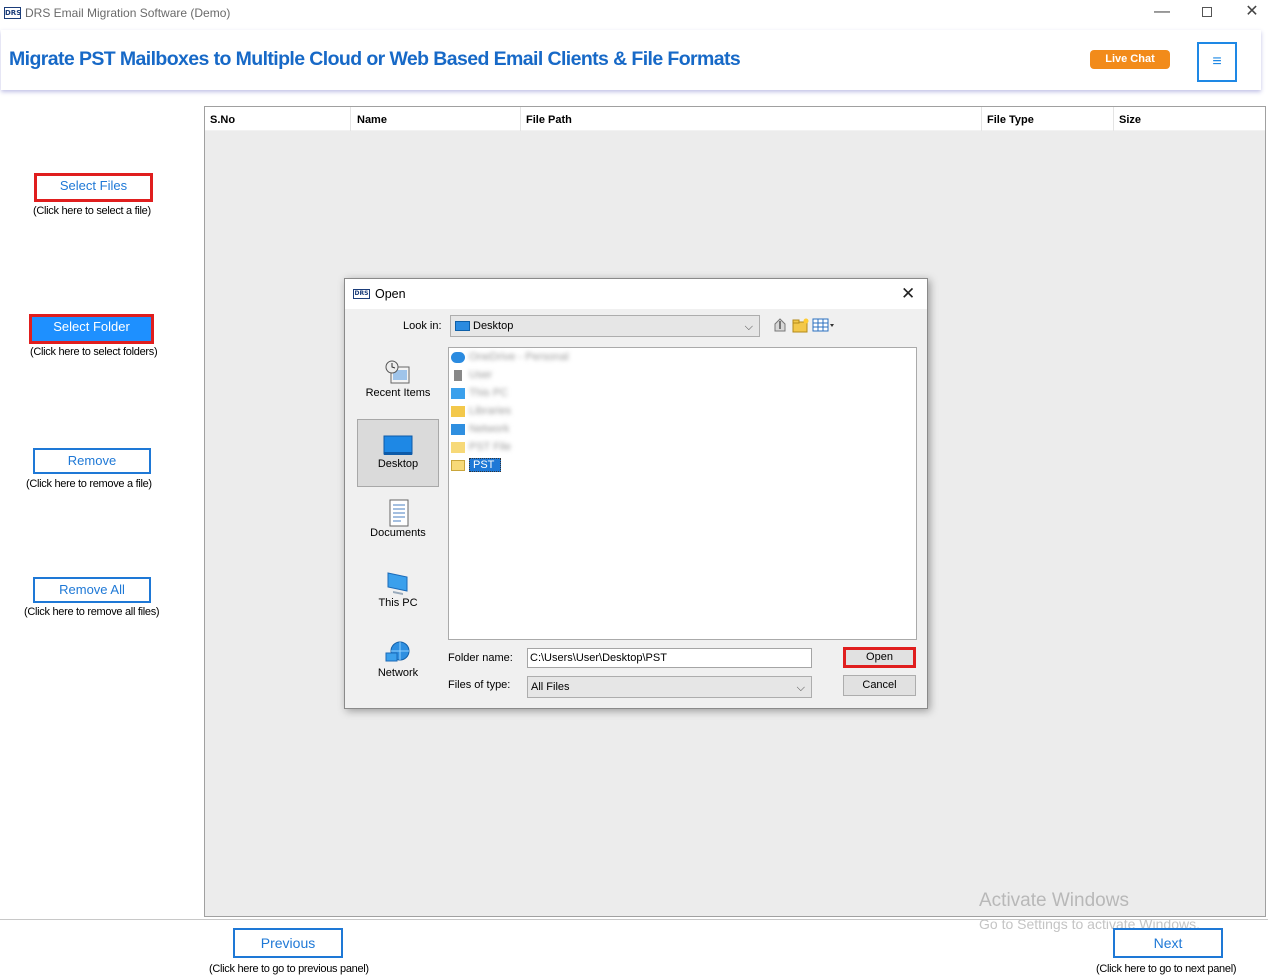 This screenshot has height=978, width=1268. I want to click on column-name: Name, so click(436, 119).